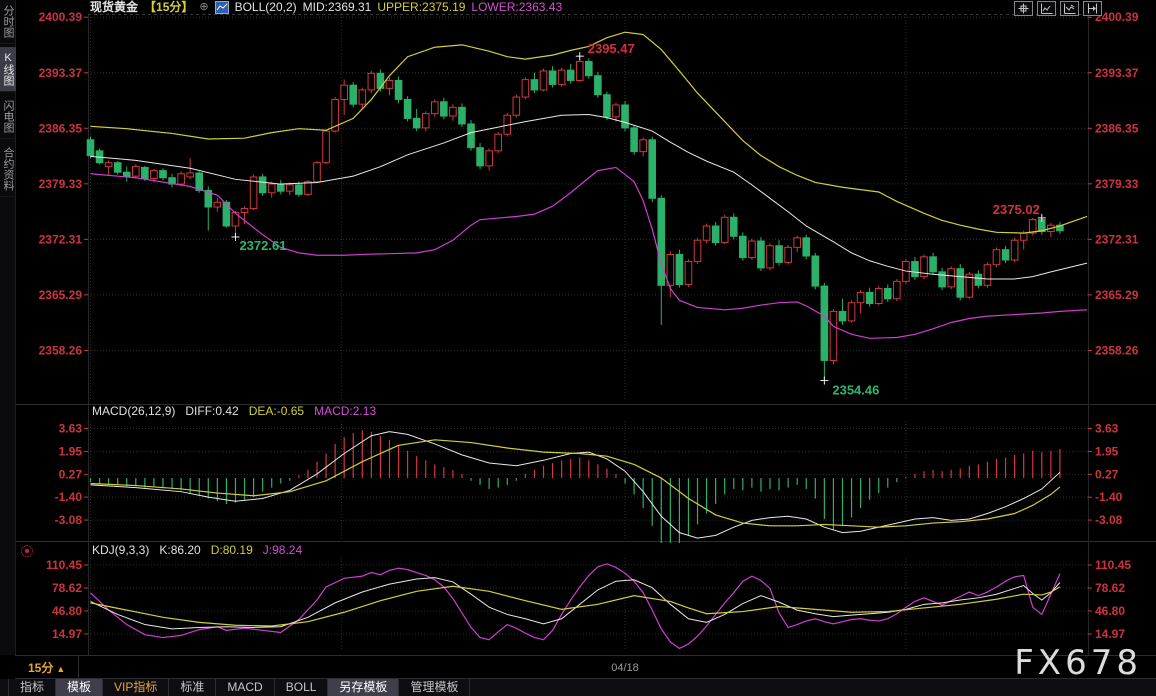 The width and height of the screenshot is (1156, 696). I want to click on tab-save-template: 另存模板, so click(364, 687).